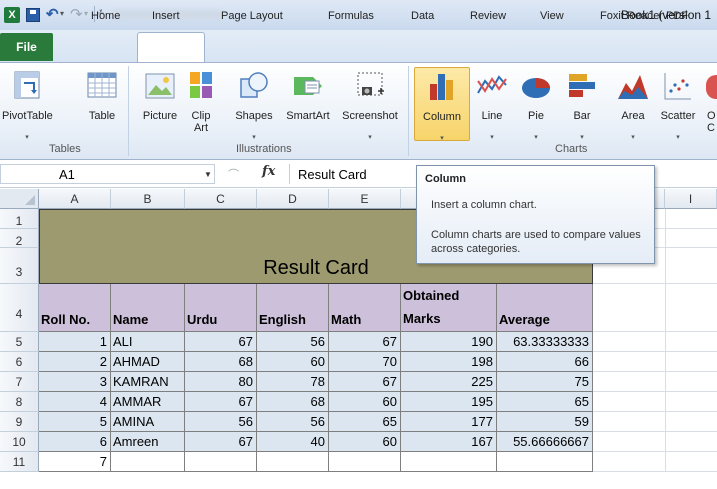  I want to click on name-box, so click(107, 174).